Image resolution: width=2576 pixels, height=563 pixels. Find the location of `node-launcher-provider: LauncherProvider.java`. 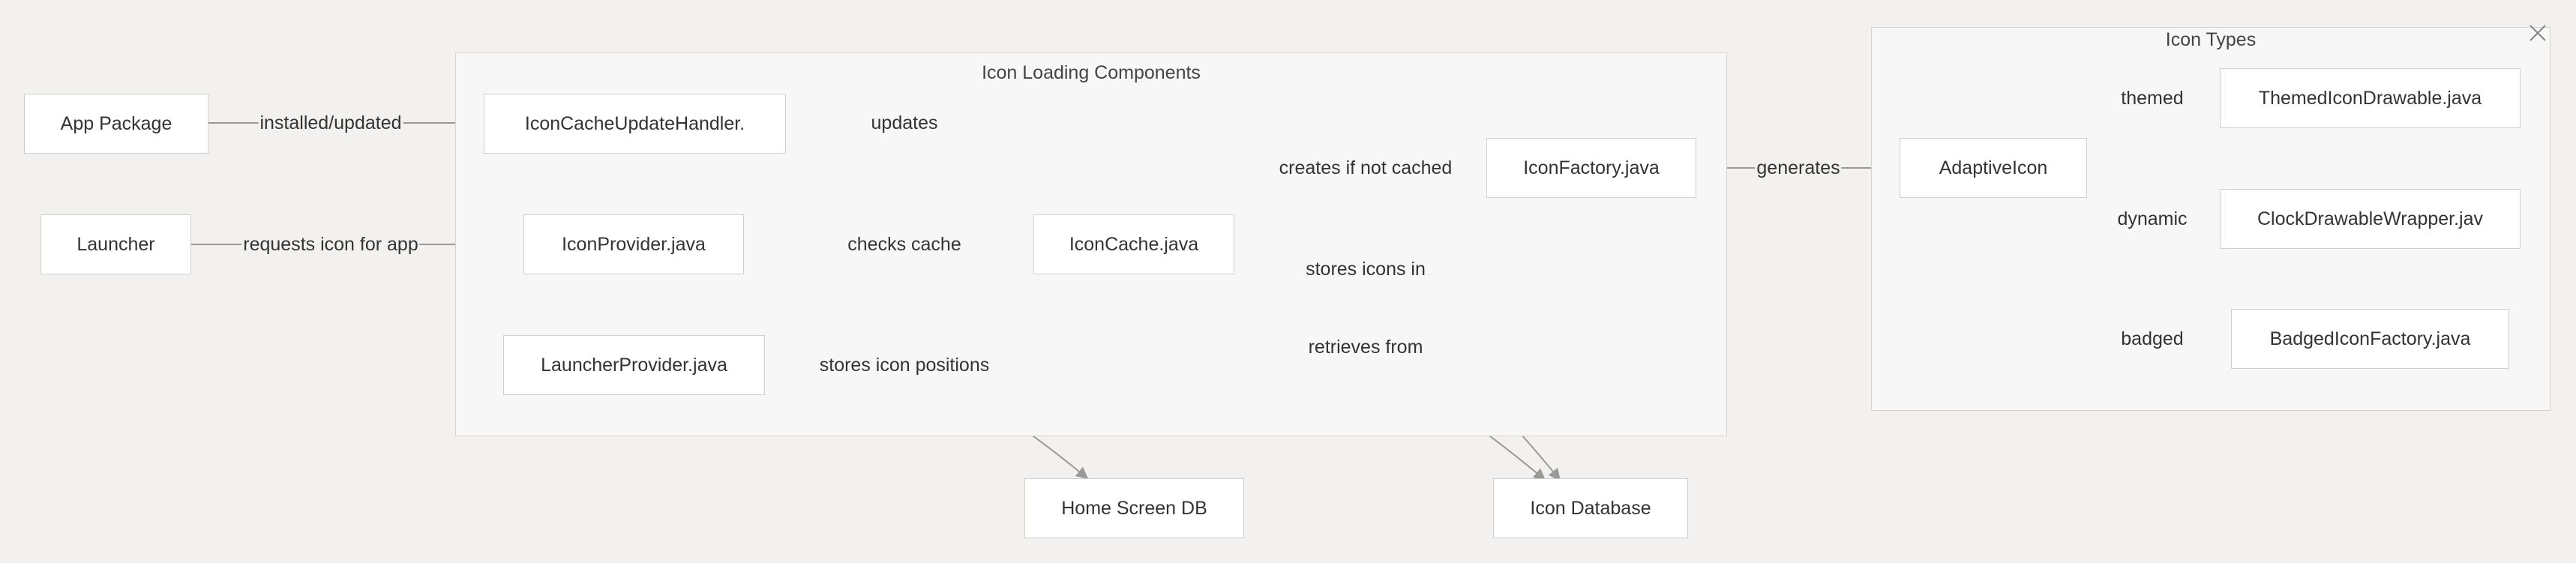

node-launcher-provider: LauncherProvider.java is located at coordinates (634, 365).